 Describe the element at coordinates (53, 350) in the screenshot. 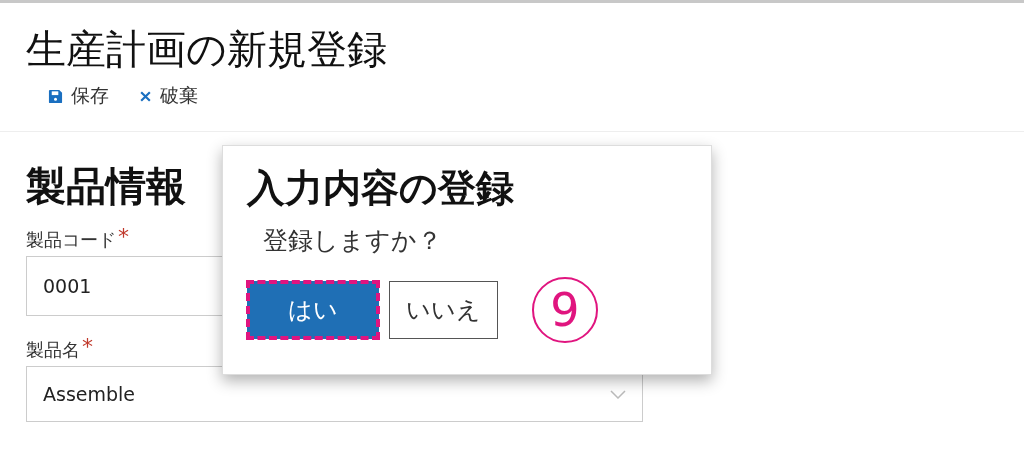

I see `field-label: 製品名` at that location.